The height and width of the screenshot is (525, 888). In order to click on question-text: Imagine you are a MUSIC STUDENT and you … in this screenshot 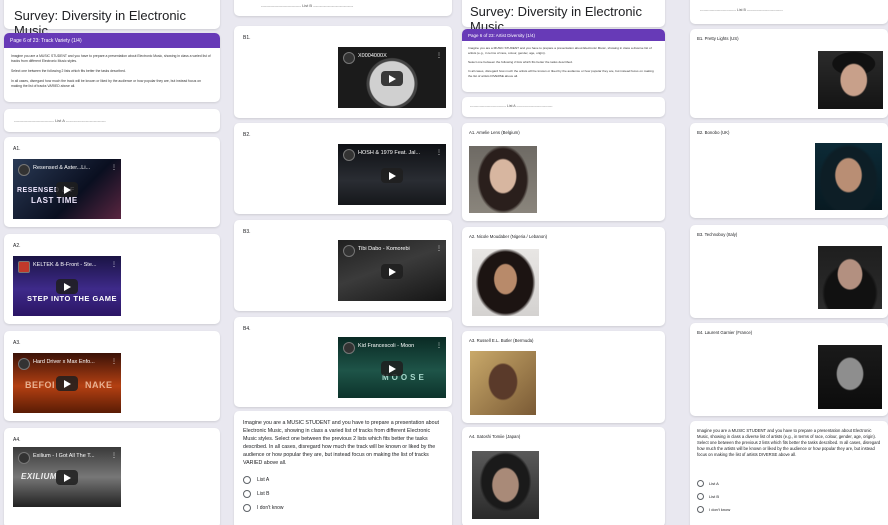, I will do `click(341, 443)`.